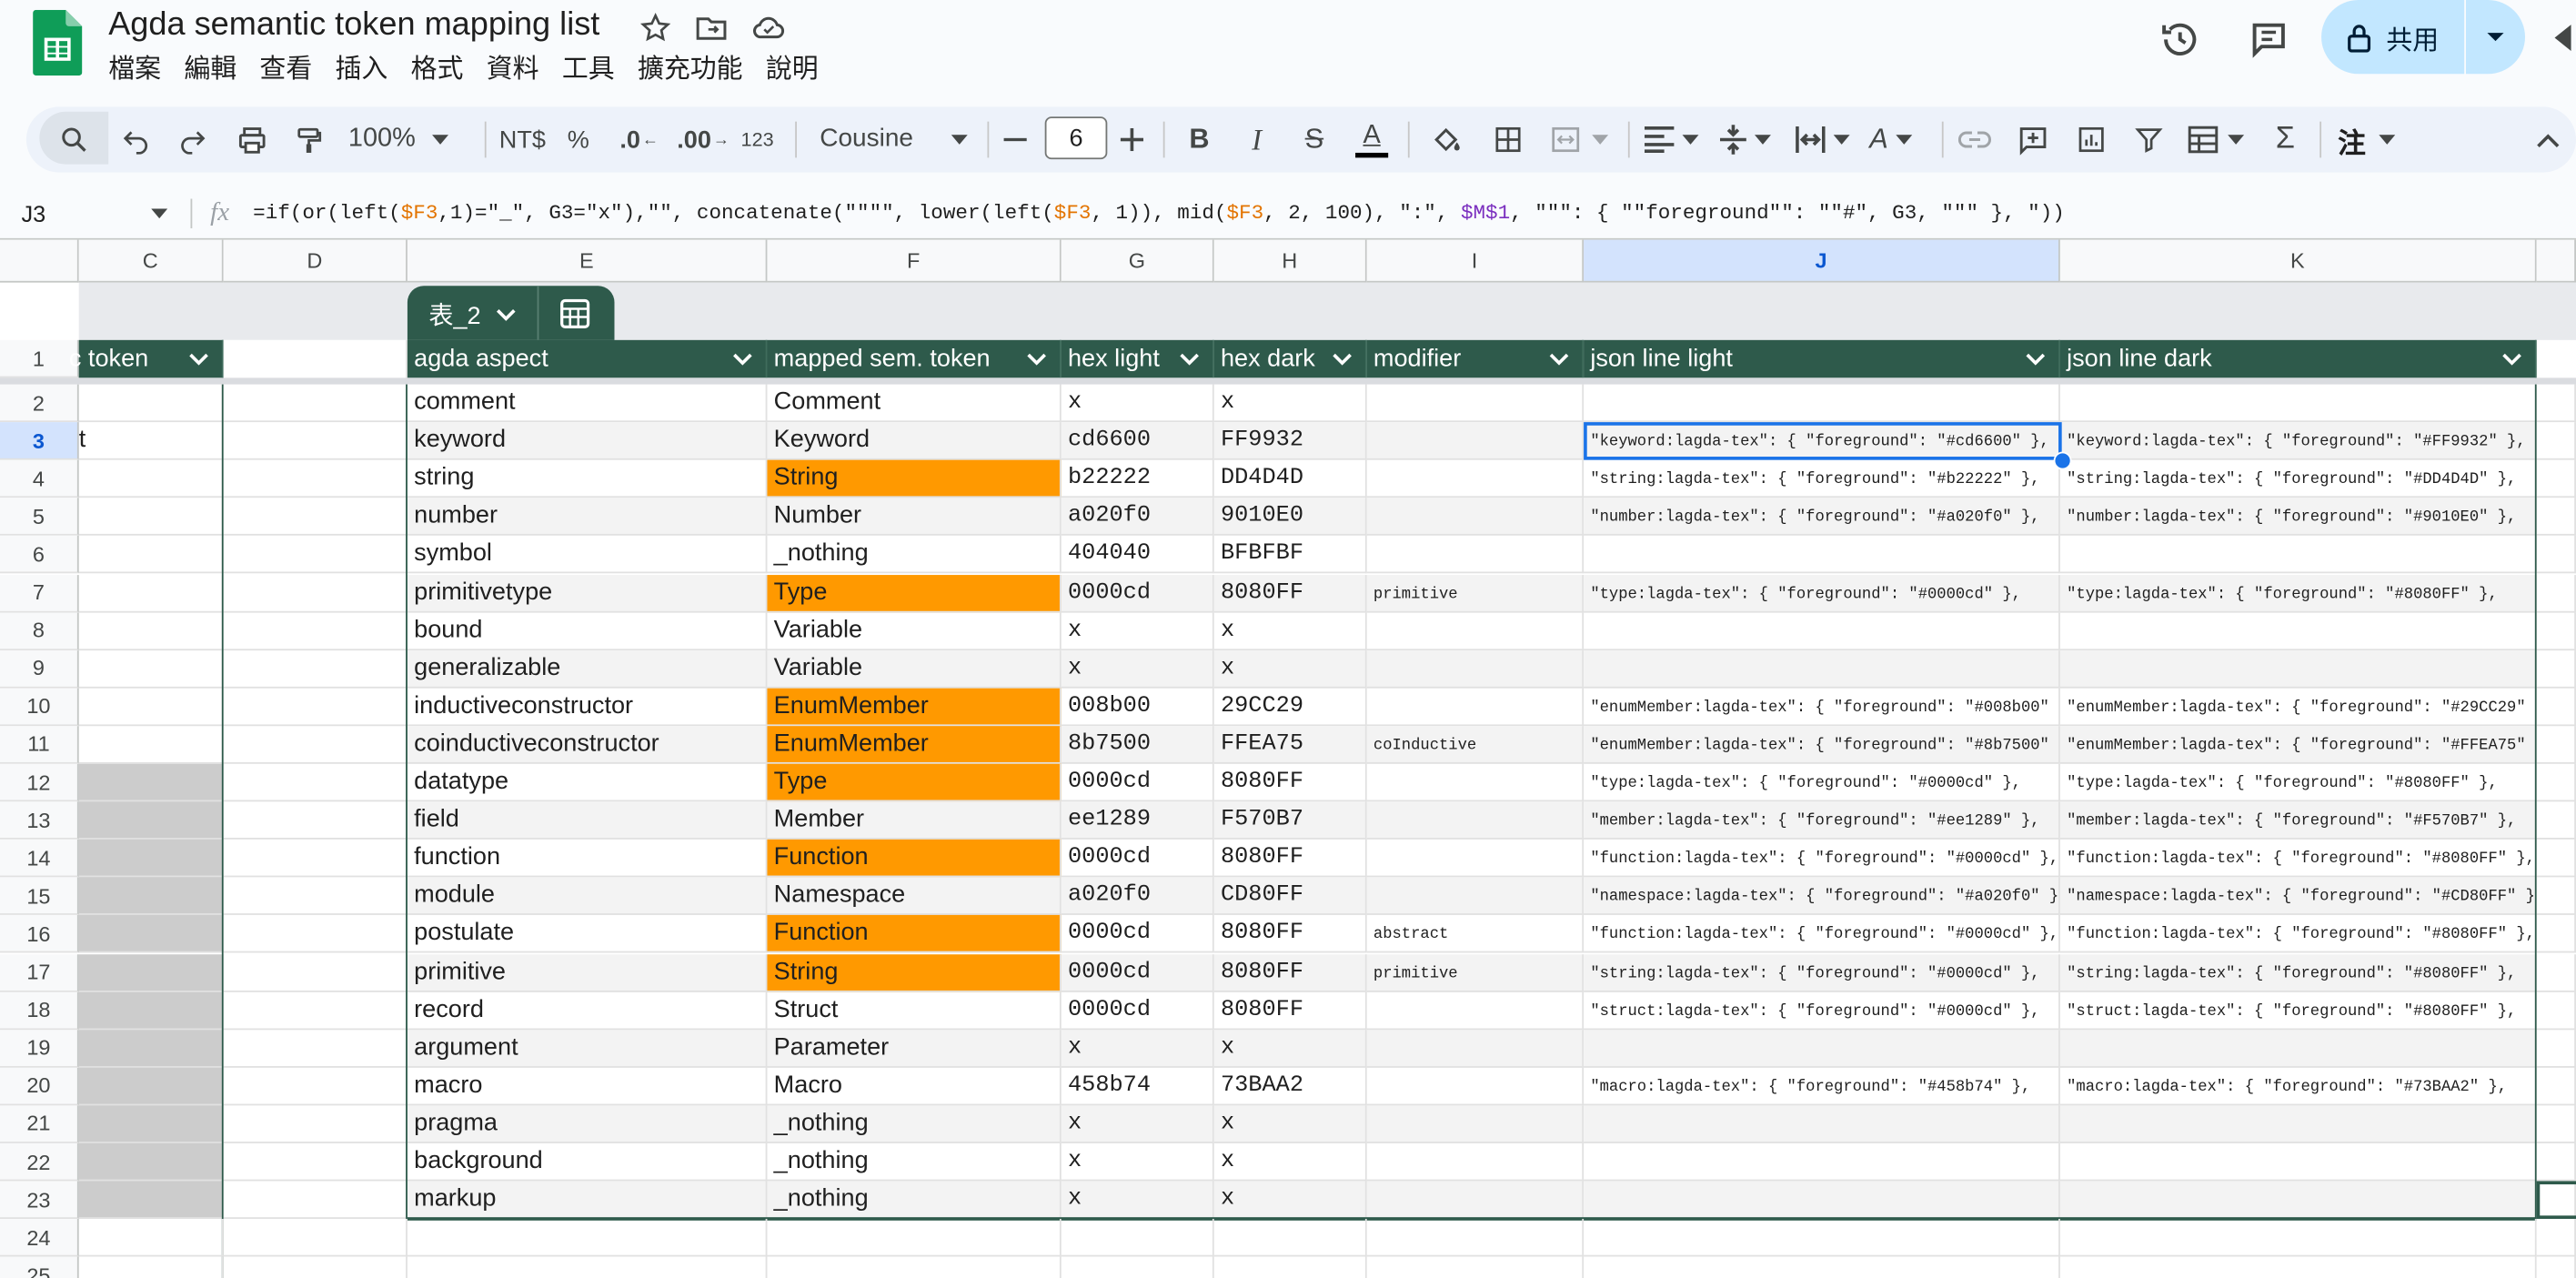 The image size is (2576, 1278). I want to click on cell-f12: Type, so click(914, 782).